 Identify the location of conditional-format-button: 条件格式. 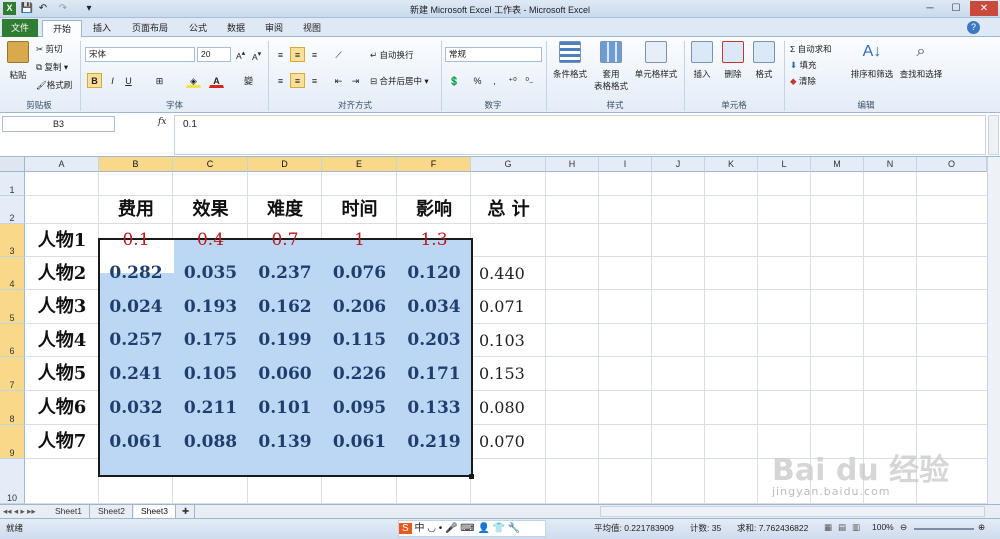
(570, 60).